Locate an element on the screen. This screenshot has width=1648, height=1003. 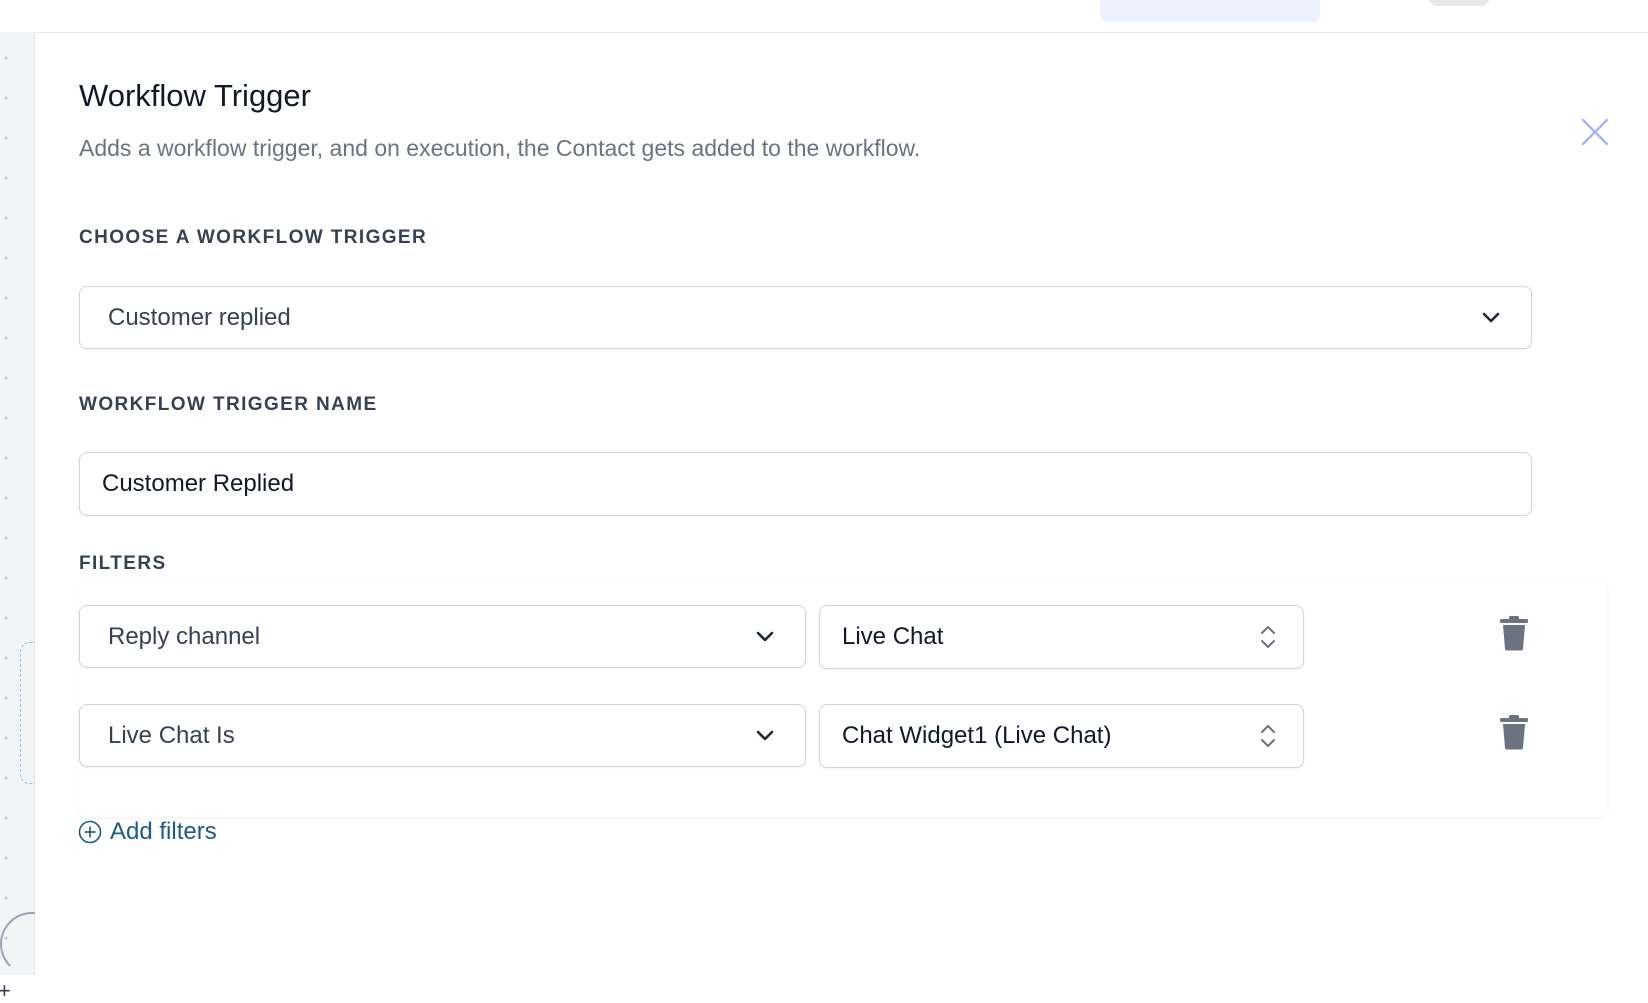
panel-title: Workflow Trigger is located at coordinates (195, 95).